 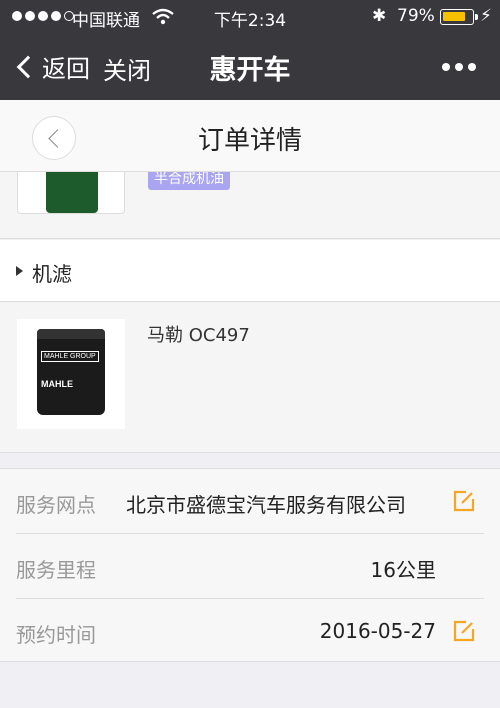 What do you see at coordinates (250, 461) in the screenshot?
I see `section-gap` at bounding box center [250, 461].